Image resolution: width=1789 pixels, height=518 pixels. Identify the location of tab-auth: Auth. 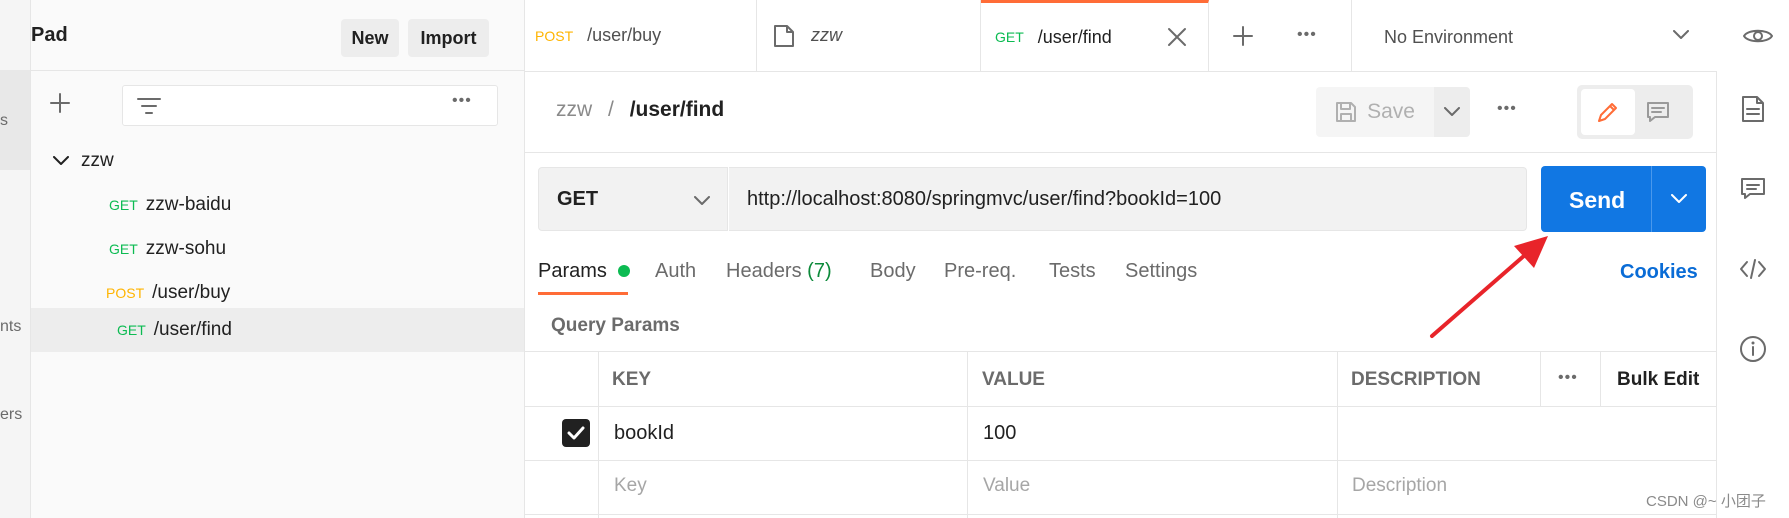
(675, 271).